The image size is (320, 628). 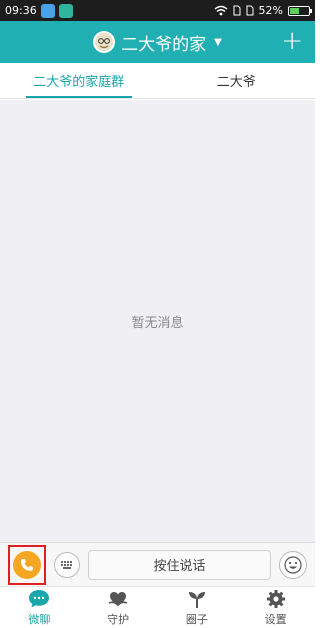 I want to click on nav-item-guard: 守护, so click(x=118, y=607).